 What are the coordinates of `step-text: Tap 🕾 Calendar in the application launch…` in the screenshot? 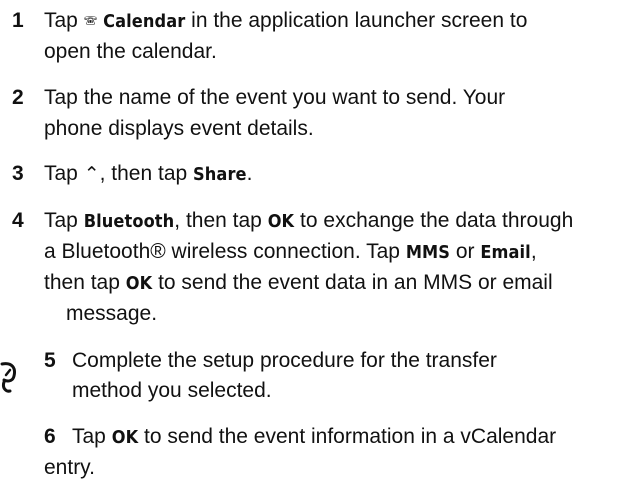 It's located at (285, 21).